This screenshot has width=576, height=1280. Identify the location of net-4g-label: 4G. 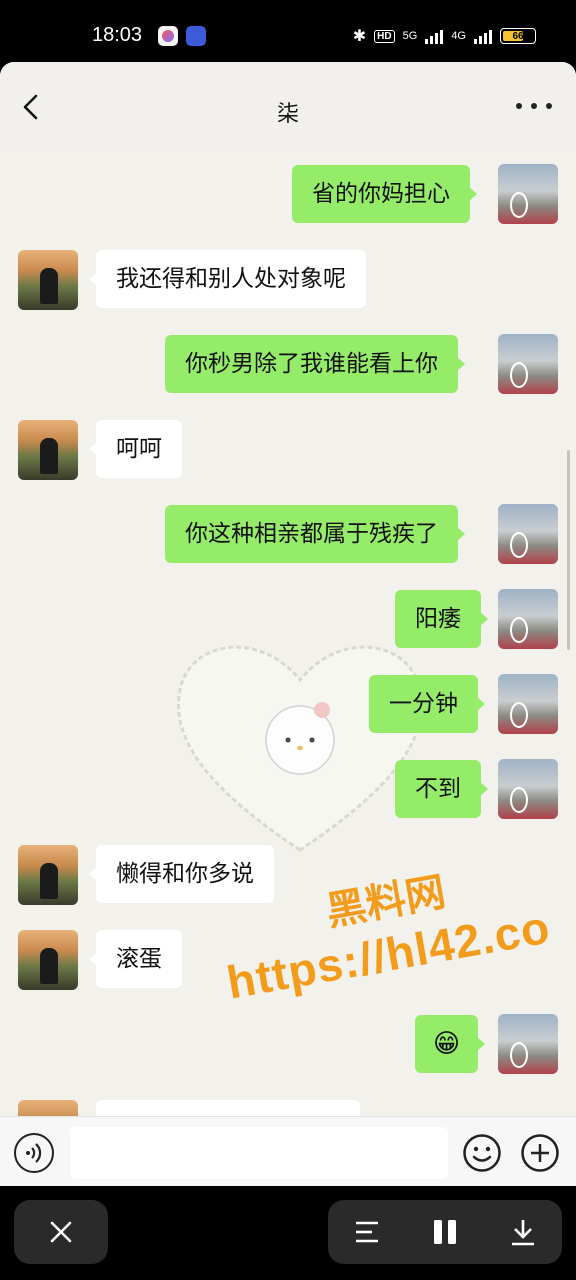
(458, 36).